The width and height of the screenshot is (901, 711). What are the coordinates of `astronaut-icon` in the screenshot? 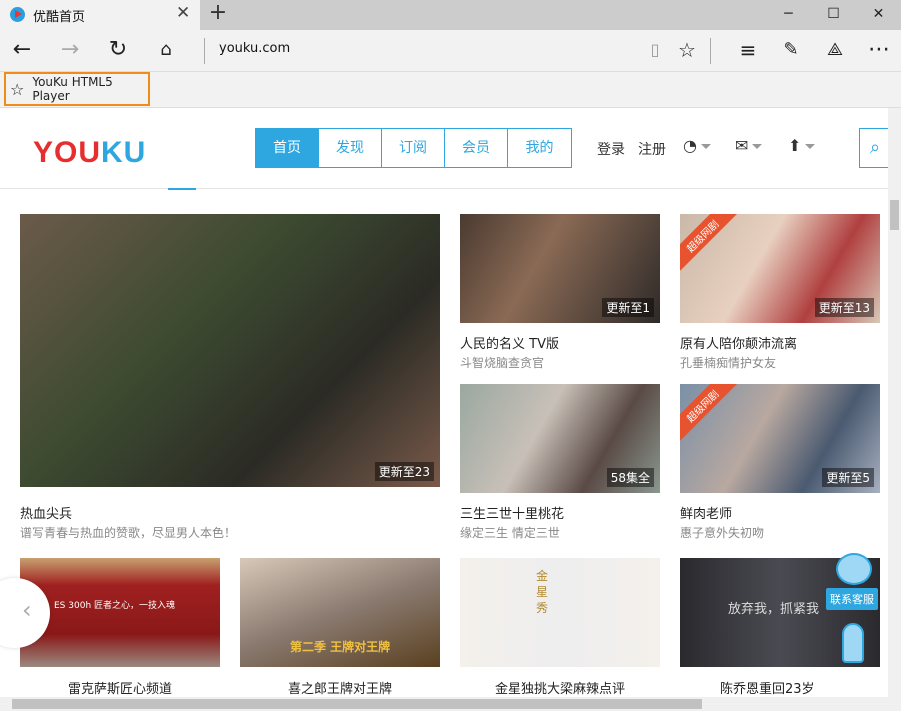 It's located at (854, 569).